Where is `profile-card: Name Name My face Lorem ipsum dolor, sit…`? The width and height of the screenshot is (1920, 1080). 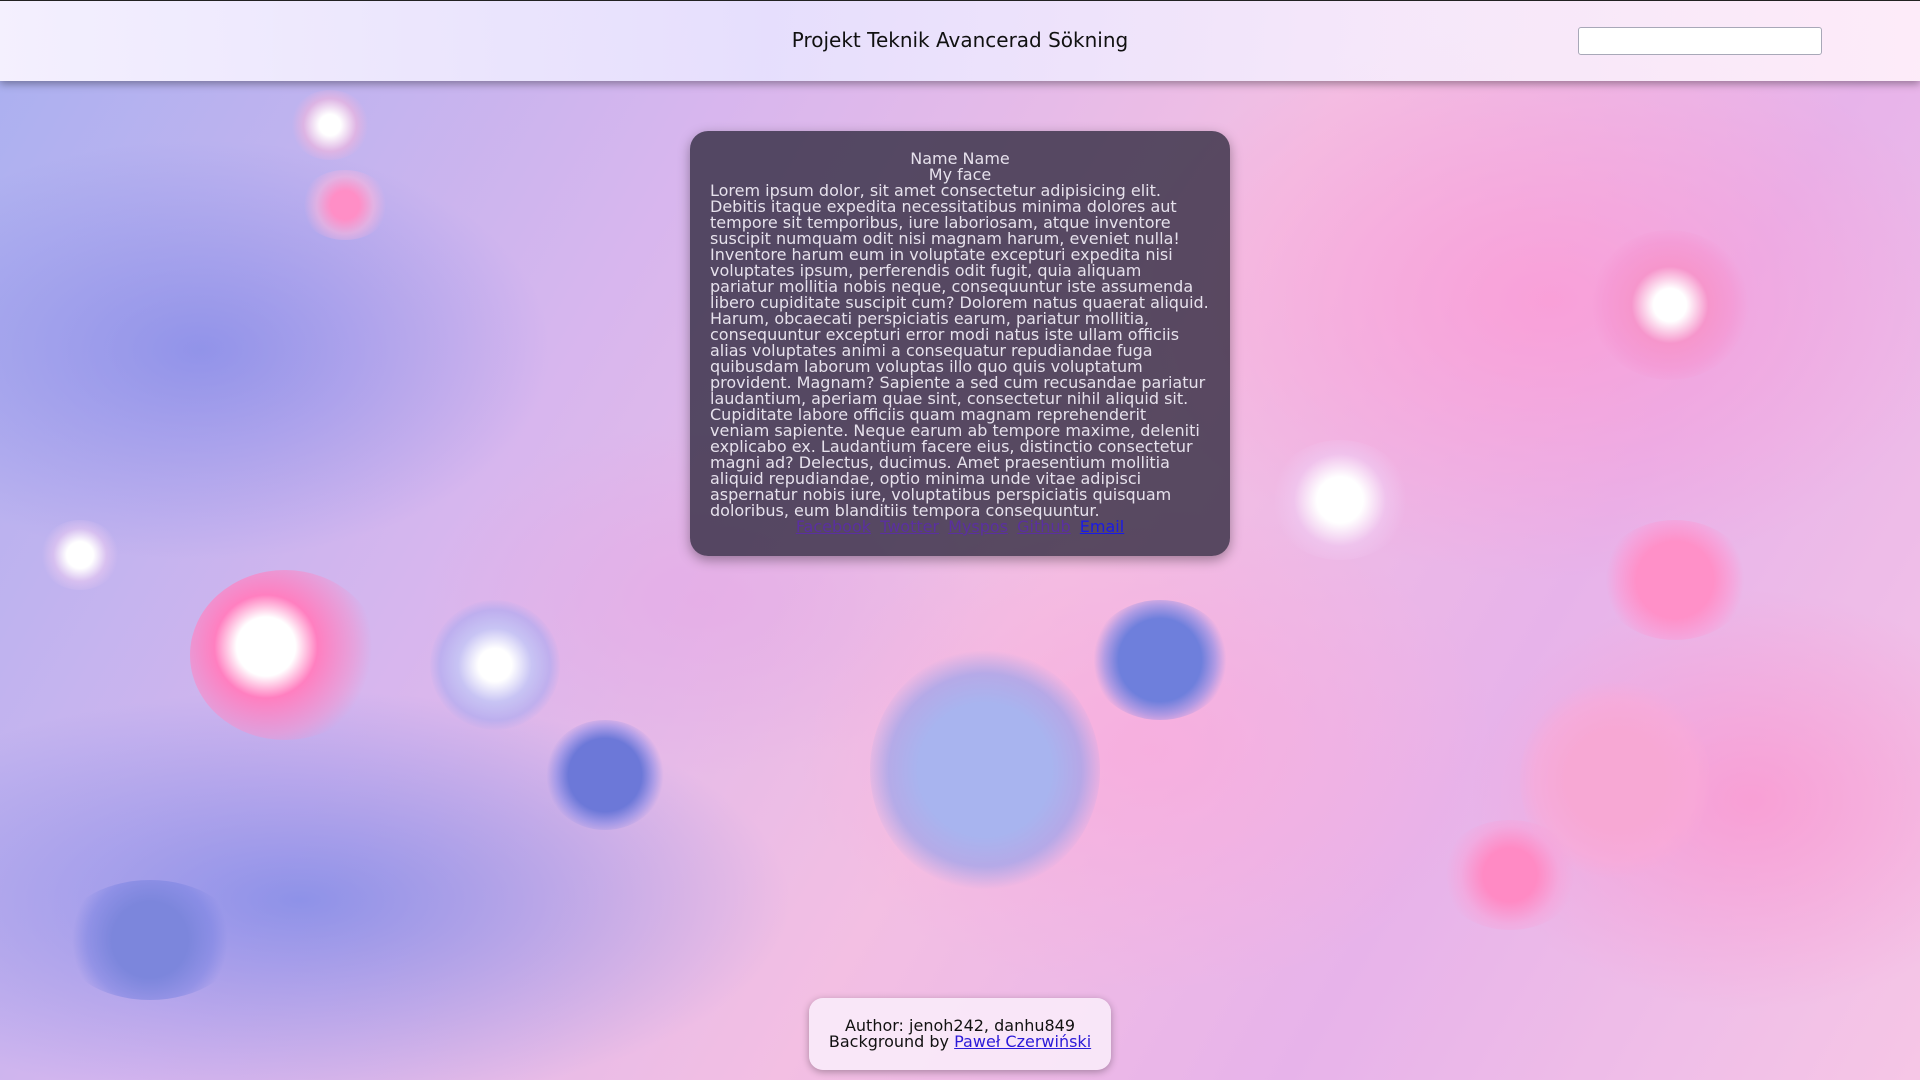 profile-card: Name Name My face Lorem ipsum dolor, sit… is located at coordinates (960, 343).